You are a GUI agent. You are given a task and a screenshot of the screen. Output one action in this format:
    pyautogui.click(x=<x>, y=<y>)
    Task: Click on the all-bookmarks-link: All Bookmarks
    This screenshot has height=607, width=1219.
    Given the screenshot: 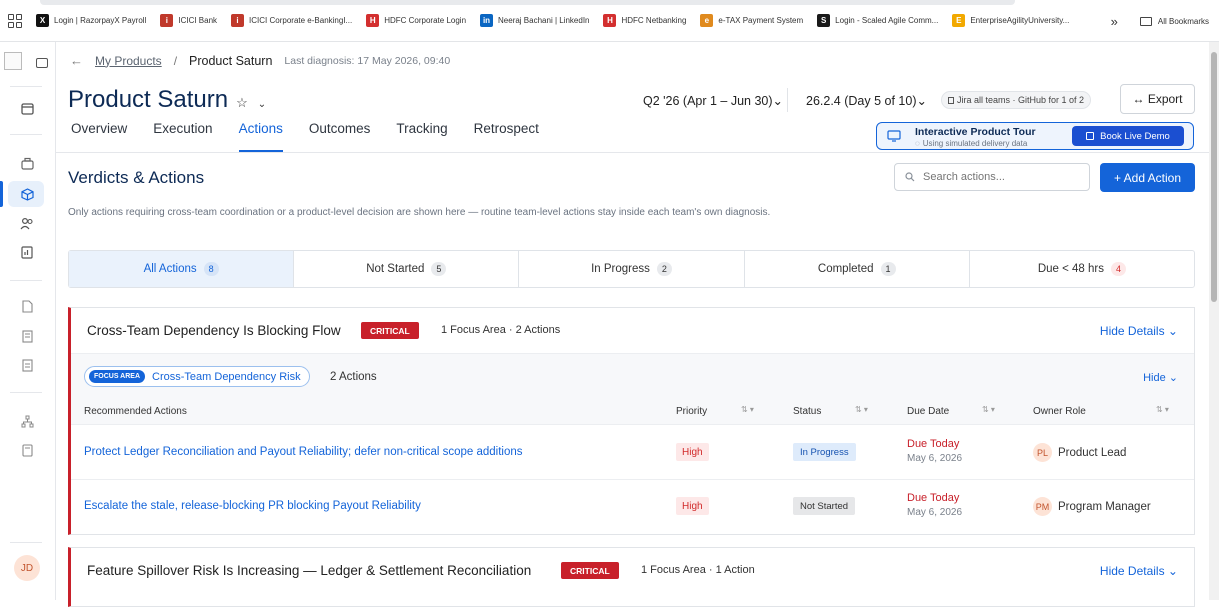 What is the action you would take?
    pyautogui.click(x=1183, y=21)
    